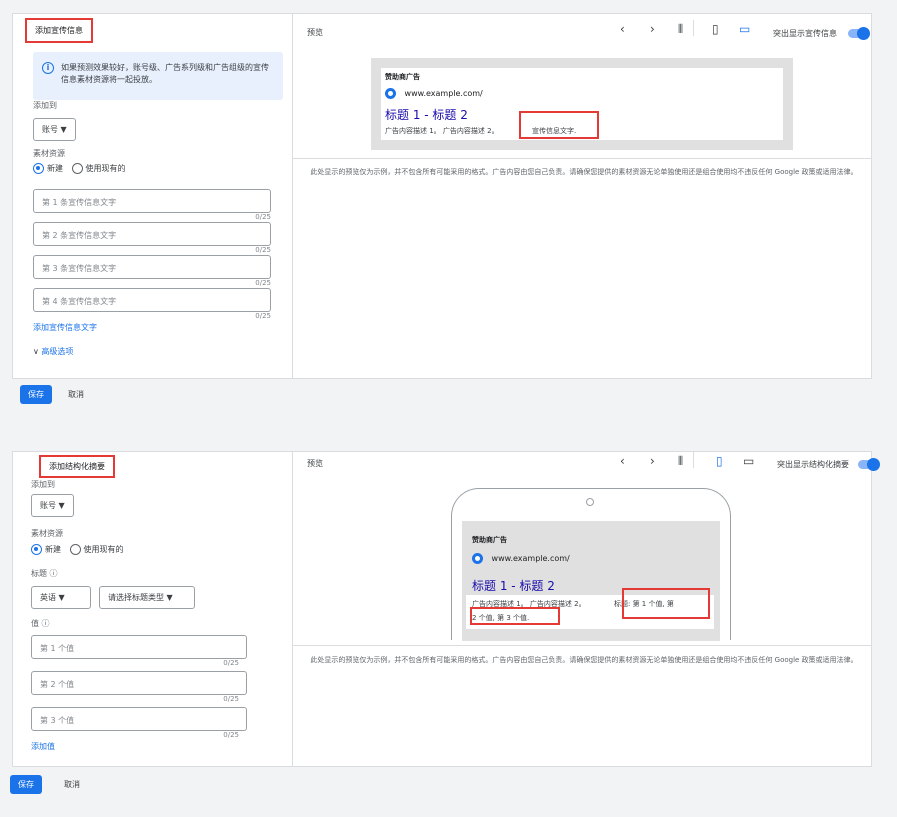  Describe the element at coordinates (36, 351) in the screenshot. I see `chevron-down-icon: ∨` at that location.